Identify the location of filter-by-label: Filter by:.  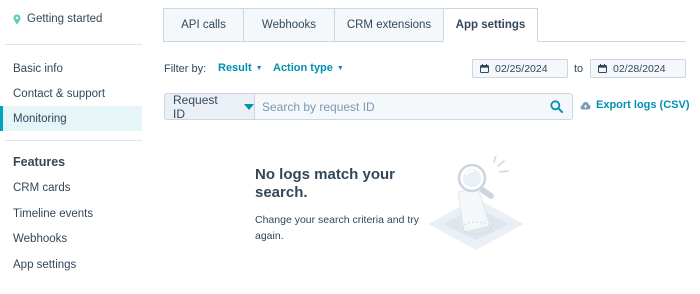
(185, 69).